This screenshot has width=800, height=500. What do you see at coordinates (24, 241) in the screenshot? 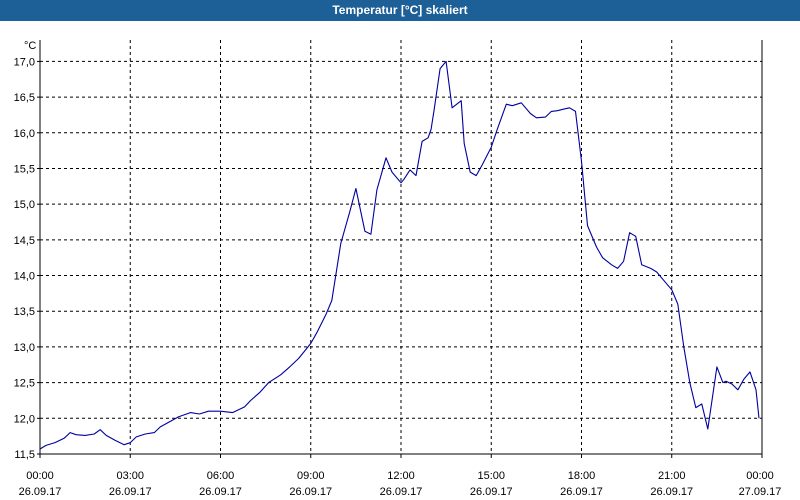
I see `y-tick-label: 14,5` at bounding box center [24, 241].